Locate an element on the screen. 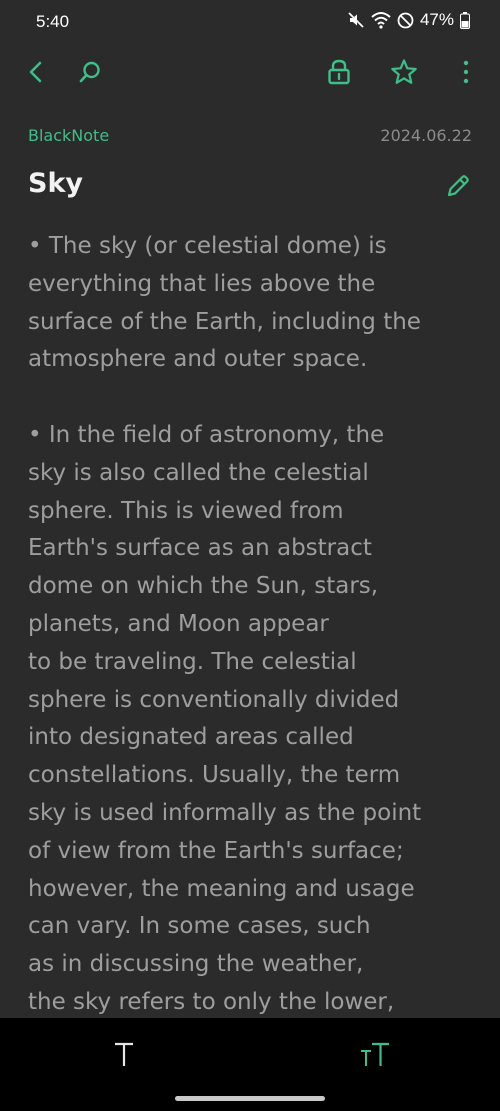  status-icons: 47% is located at coordinates (408, 20).